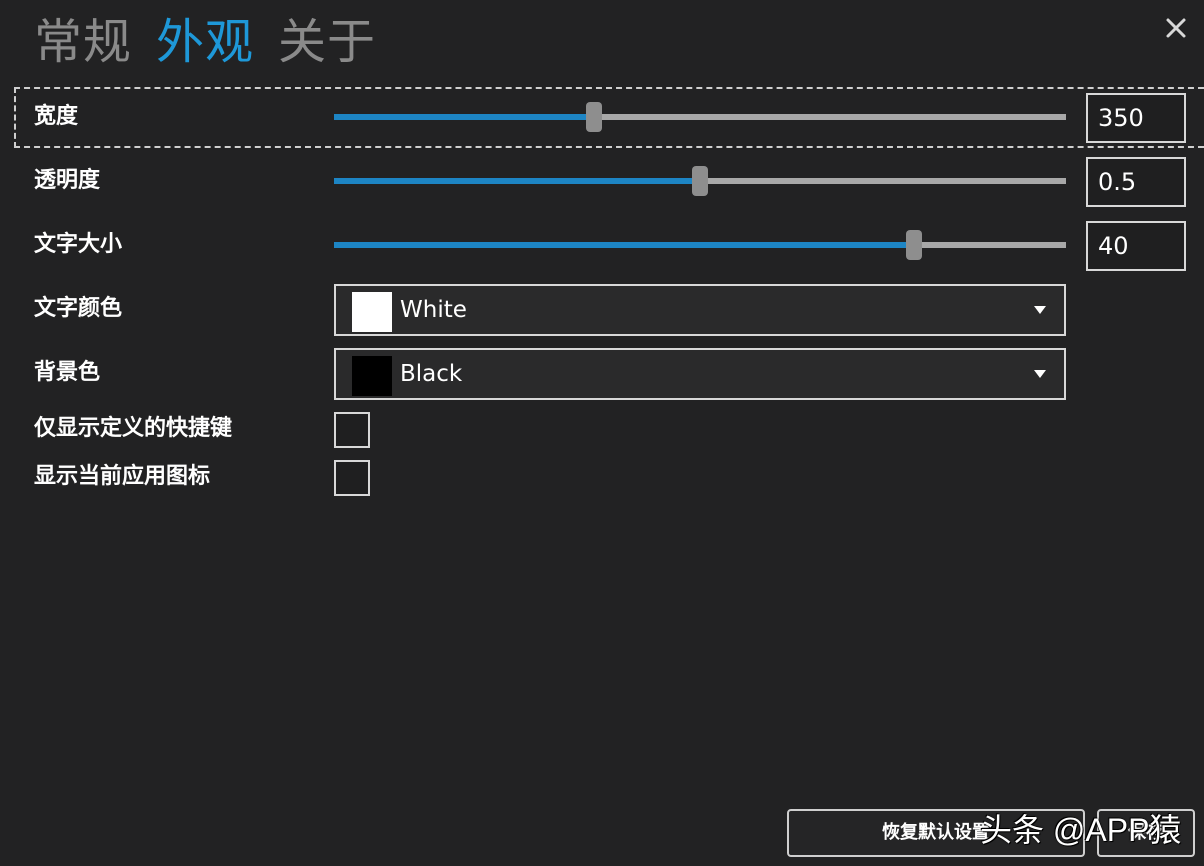  I want to click on width-input, so click(1136, 118).